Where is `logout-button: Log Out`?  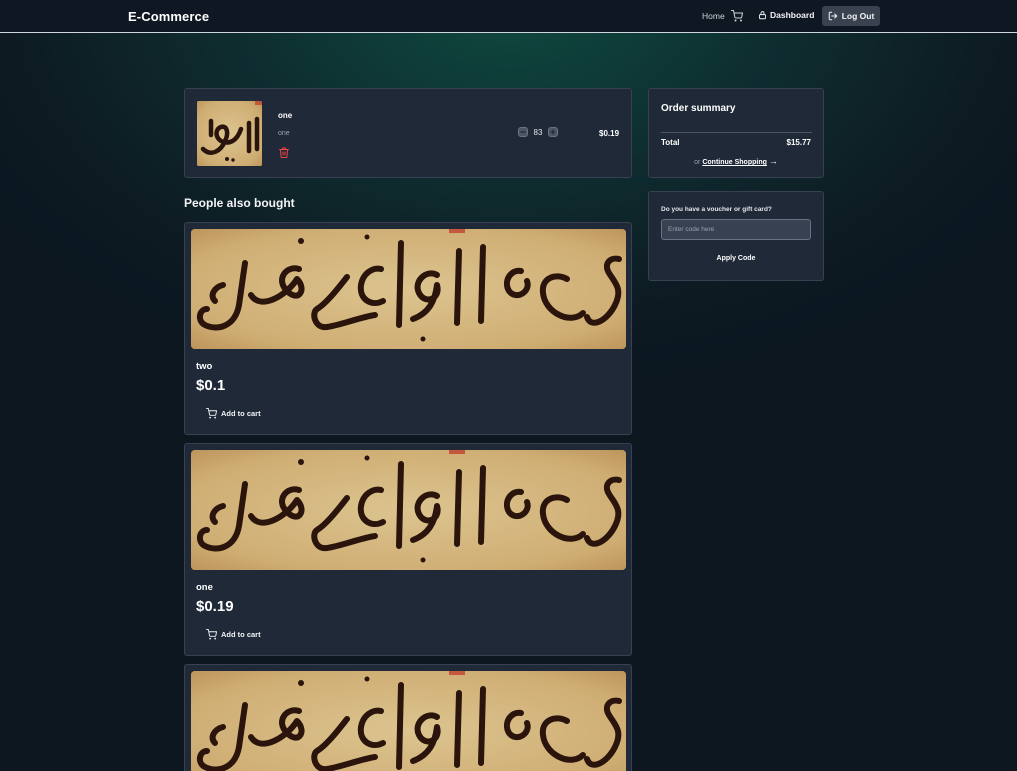 logout-button: Log Out is located at coordinates (851, 16).